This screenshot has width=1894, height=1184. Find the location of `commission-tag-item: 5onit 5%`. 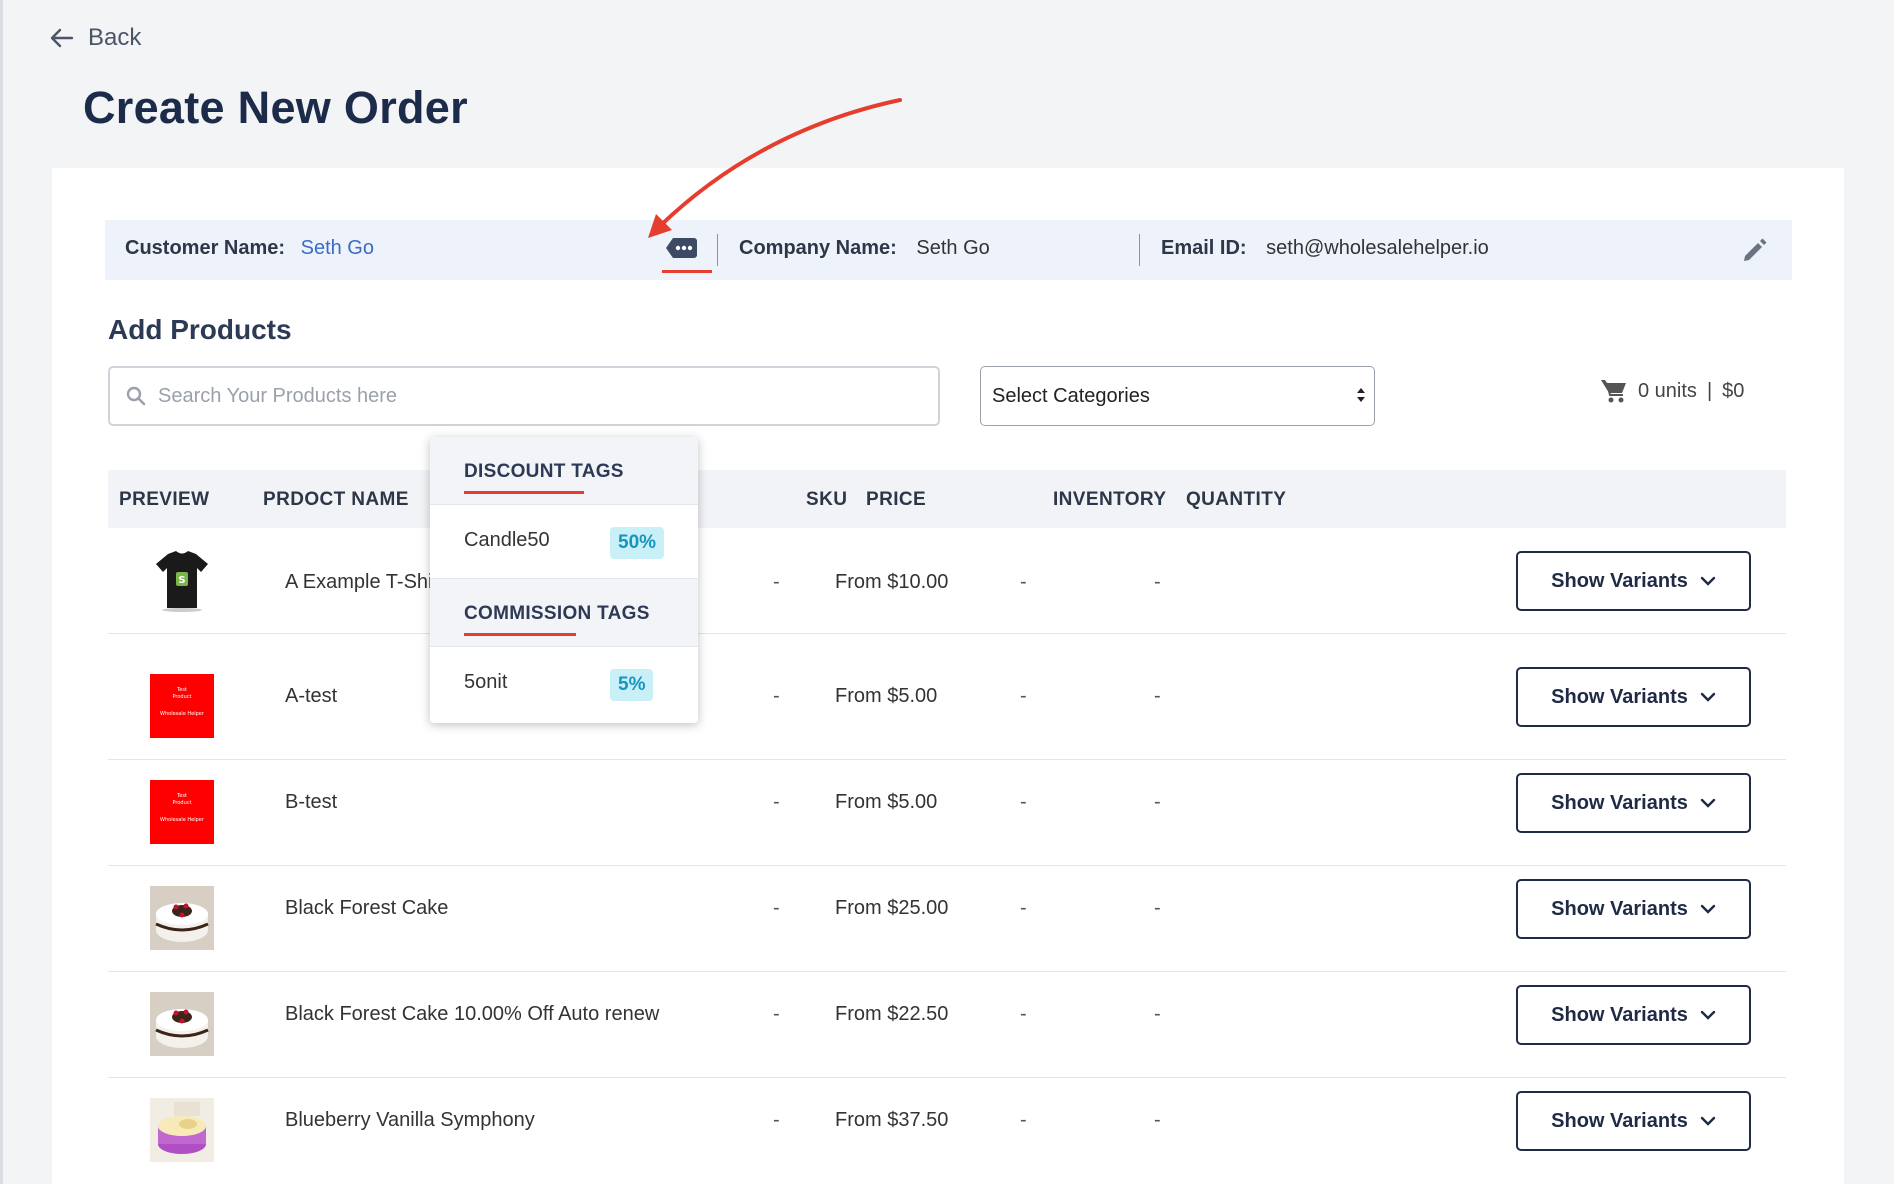

commission-tag-item: 5onit 5% is located at coordinates (564, 684).